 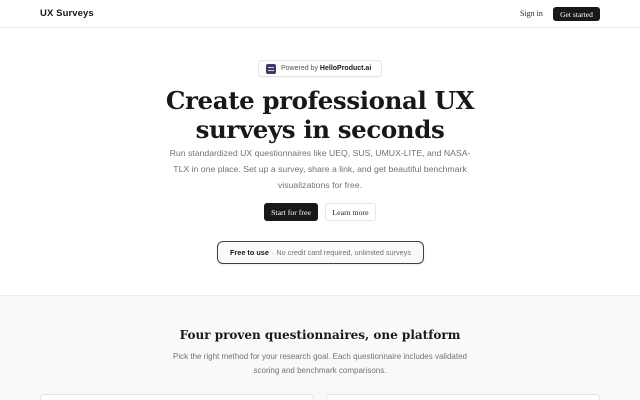 What do you see at coordinates (320, 335) in the screenshot?
I see `section-title: Four proven questionnaires, one platform` at bounding box center [320, 335].